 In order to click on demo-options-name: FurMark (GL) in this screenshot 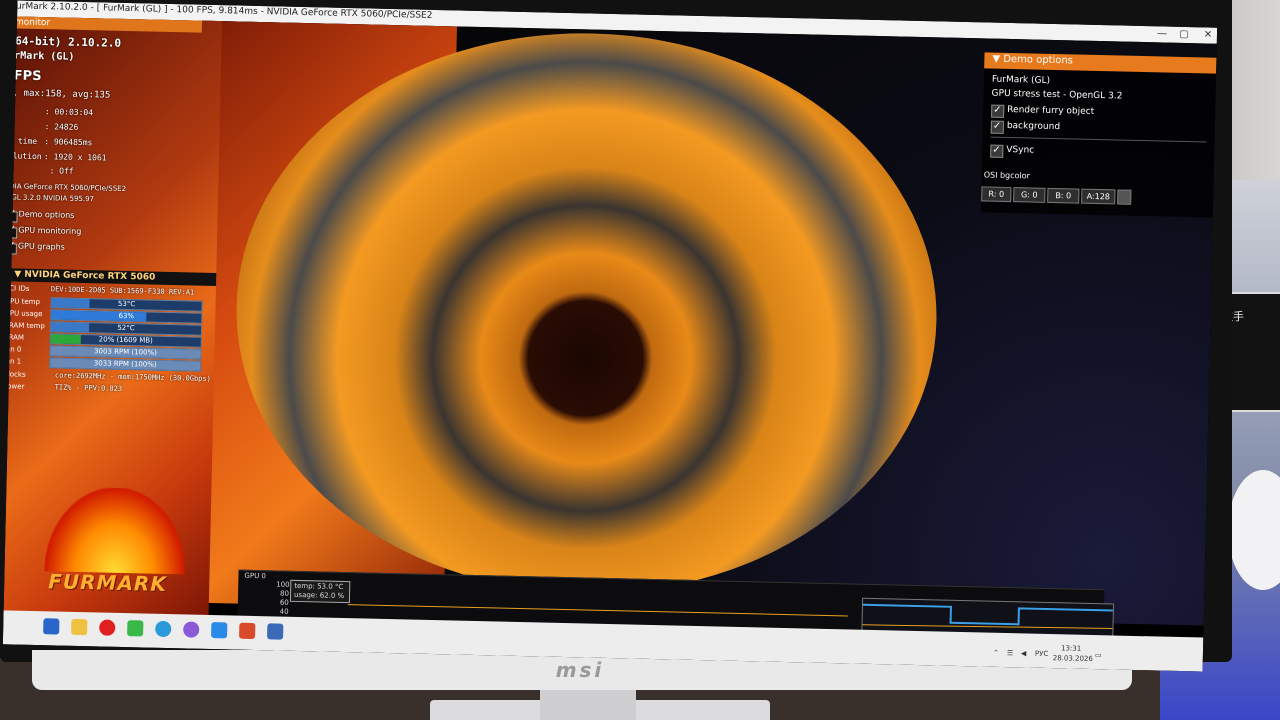, I will do `click(1021, 80)`.